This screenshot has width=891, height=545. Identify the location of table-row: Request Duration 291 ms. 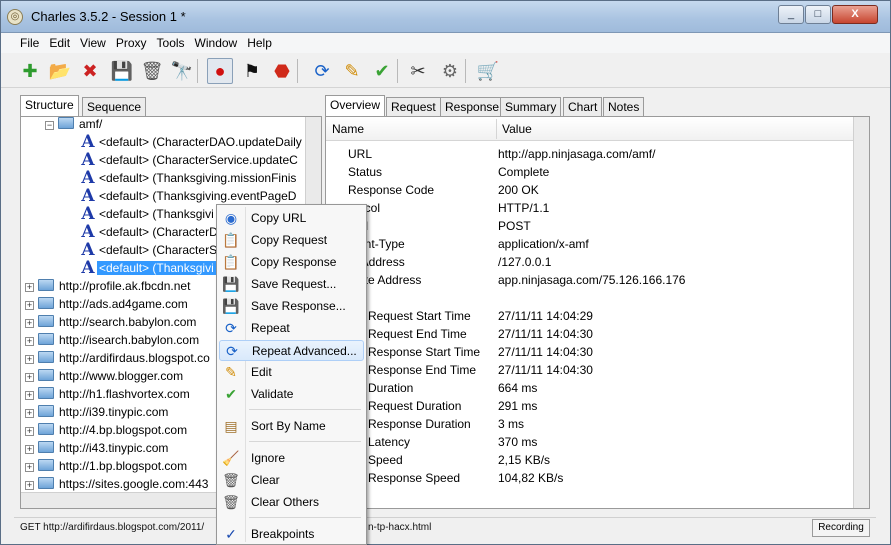
(589, 406).